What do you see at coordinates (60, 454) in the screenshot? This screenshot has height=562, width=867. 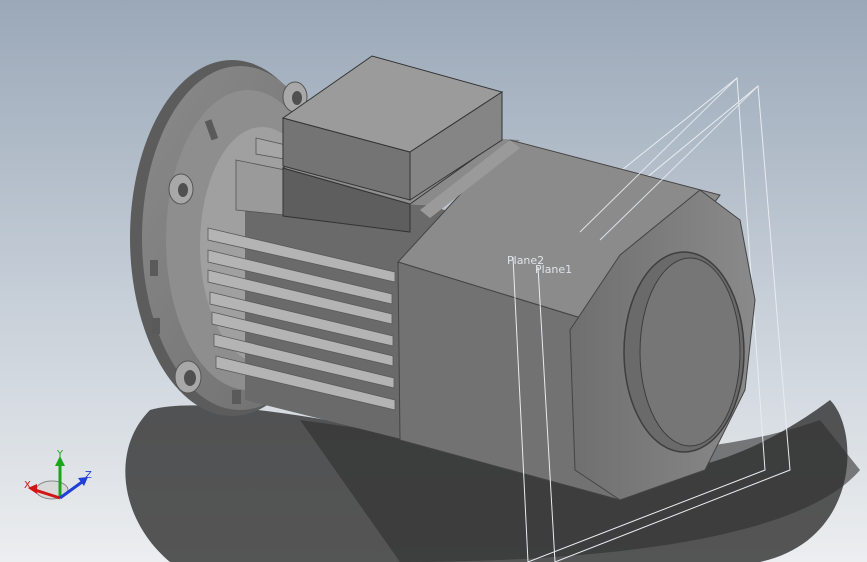 I see `triad-y-label: Y` at bounding box center [60, 454].